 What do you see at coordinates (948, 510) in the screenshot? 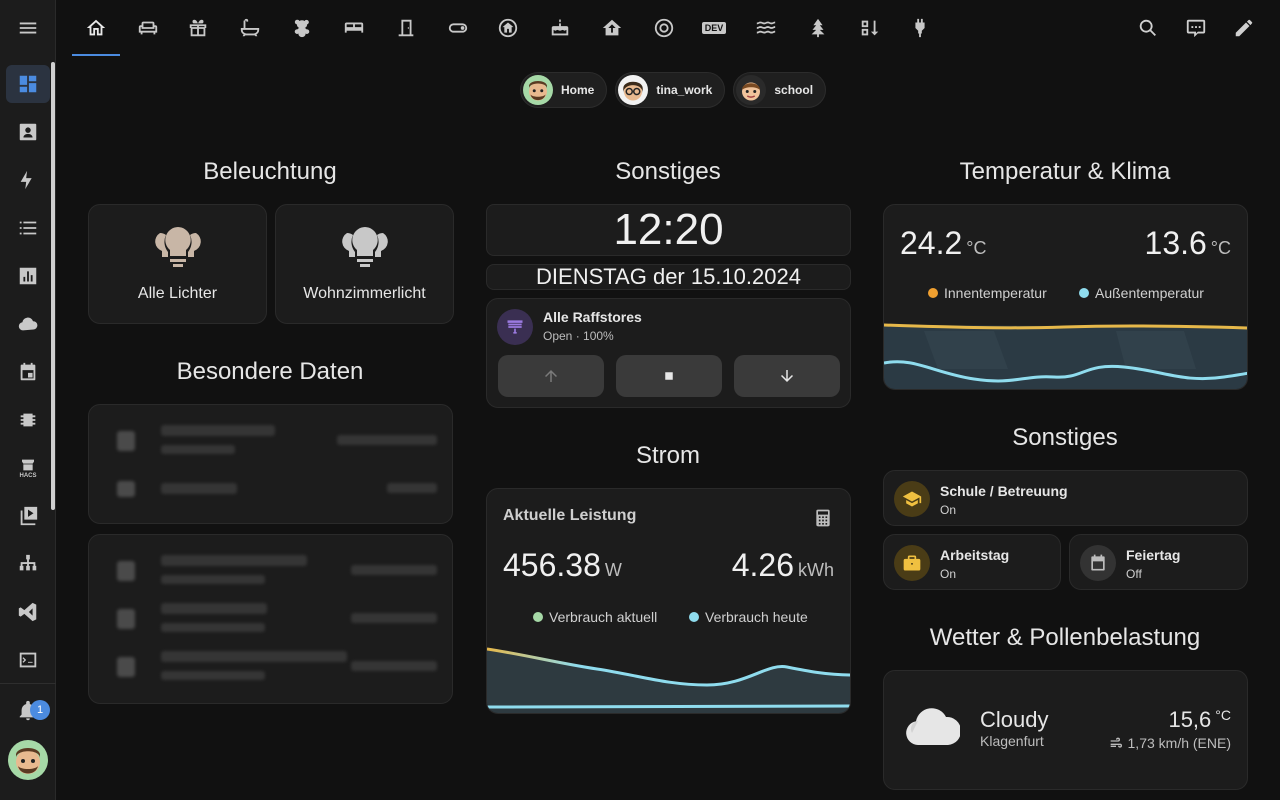
I see `entity-state: On` at bounding box center [948, 510].